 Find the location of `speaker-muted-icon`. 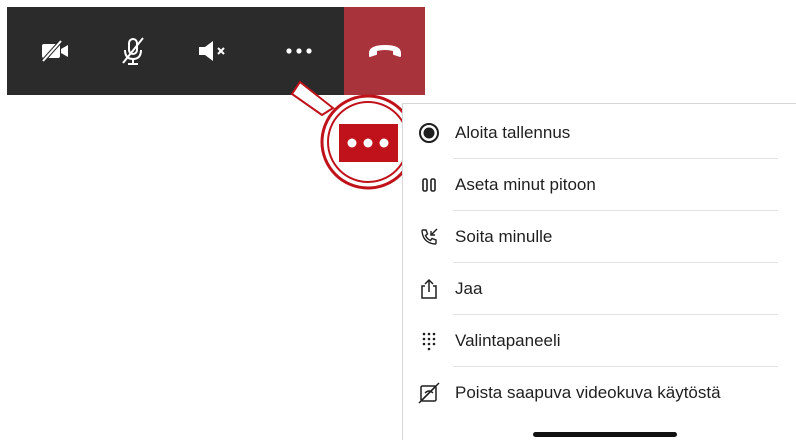

speaker-muted-icon is located at coordinates (213, 51).